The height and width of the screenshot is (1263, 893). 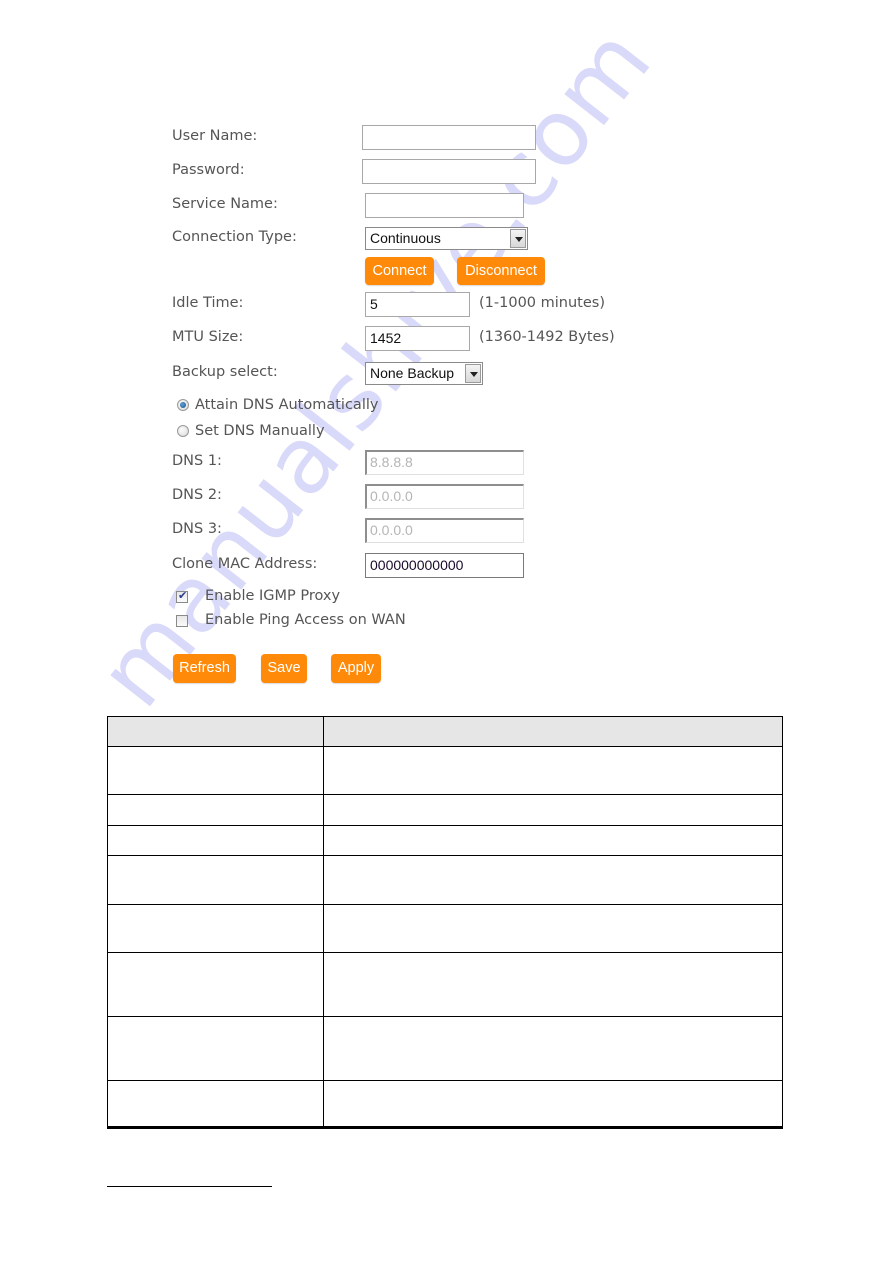 What do you see at coordinates (305, 620) in the screenshot?
I see `ping-wan-label: Enable Ping Access on WAN` at bounding box center [305, 620].